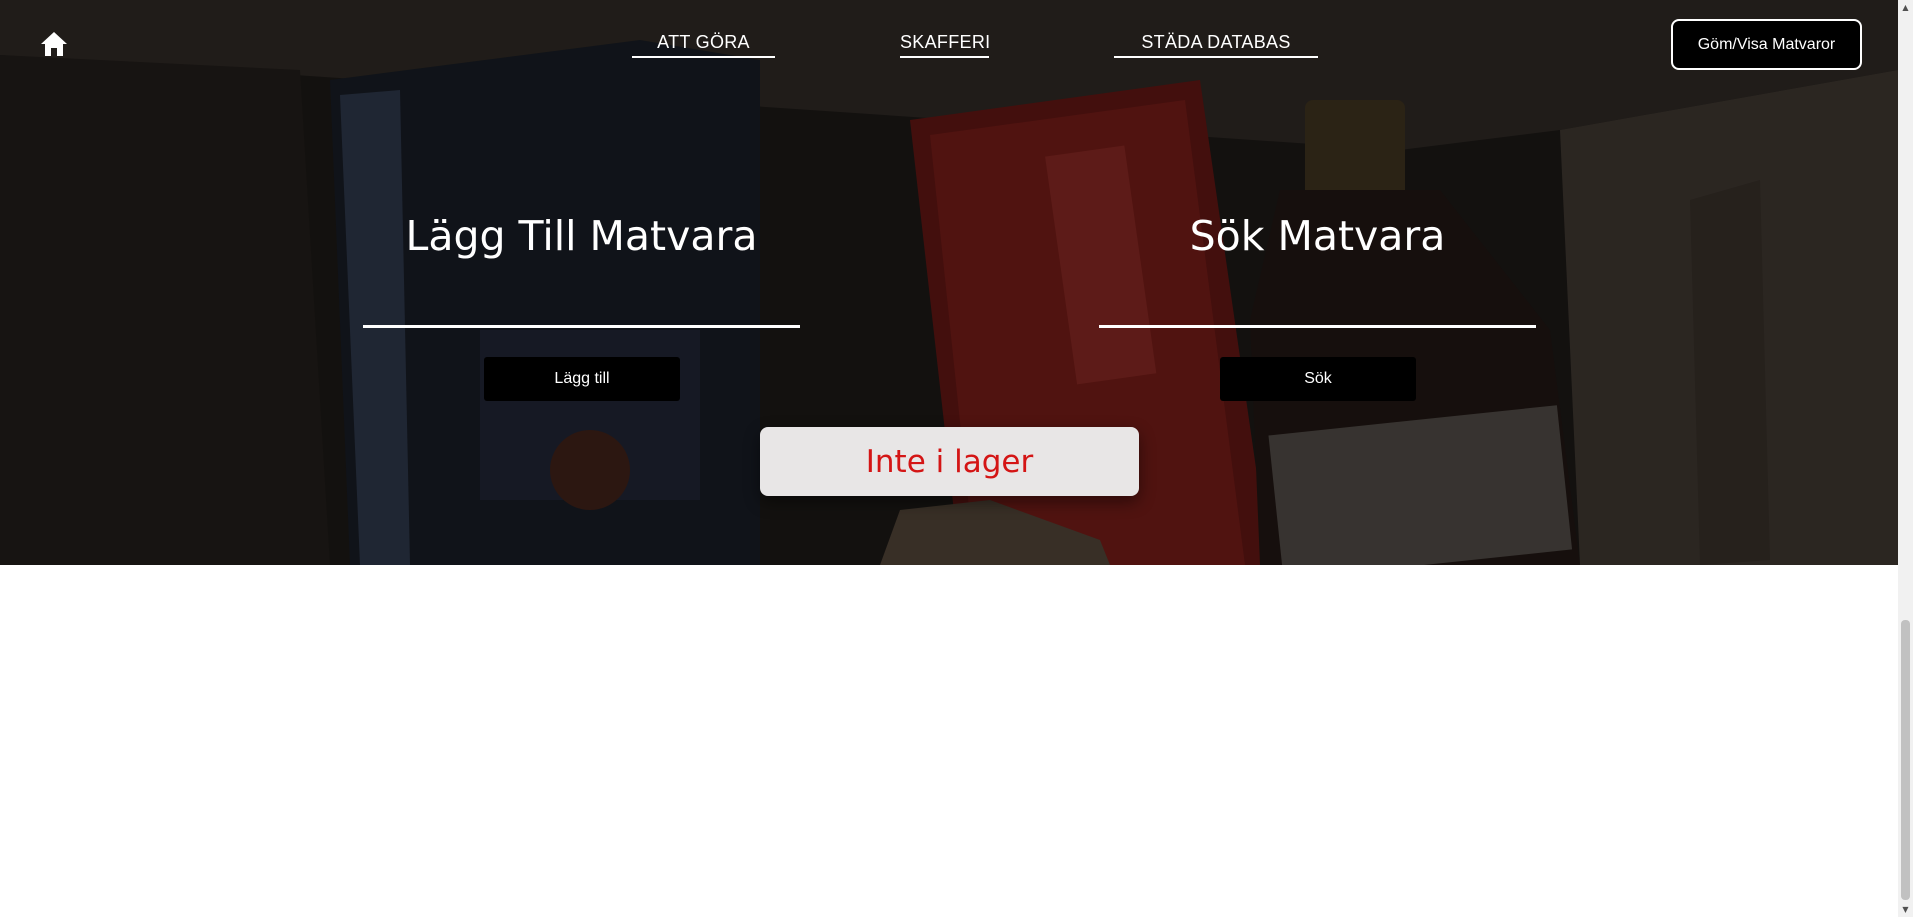 The width and height of the screenshot is (1913, 917). What do you see at coordinates (1317, 236) in the screenshot?
I see `search-grocery-heading: Sök Matvara` at bounding box center [1317, 236].